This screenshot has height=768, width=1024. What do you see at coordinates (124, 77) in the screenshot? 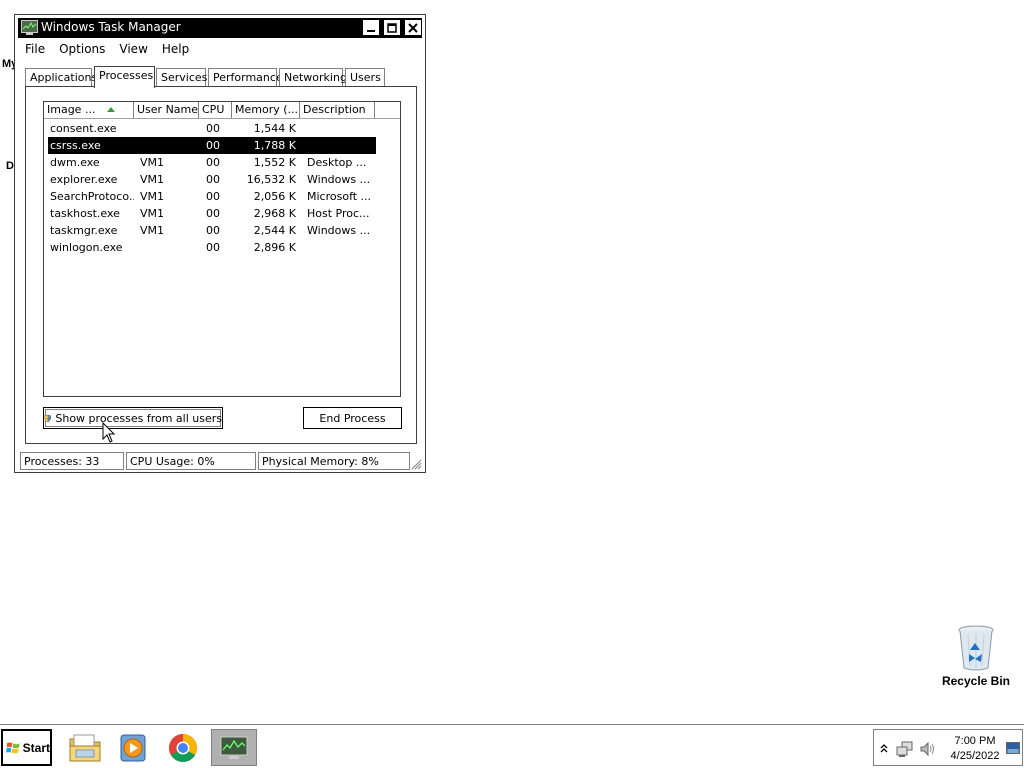
I see `tab-processes: Processes` at bounding box center [124, 77].